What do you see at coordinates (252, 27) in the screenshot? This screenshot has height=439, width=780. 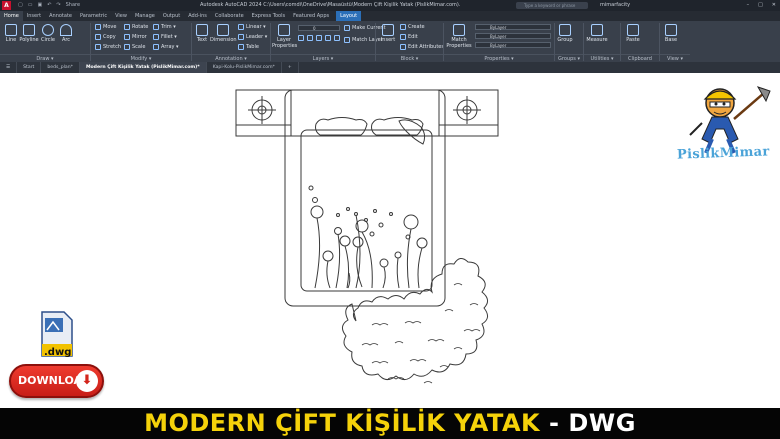 I see `linear-button: Linear ▾` at bounding box center [252, 27].